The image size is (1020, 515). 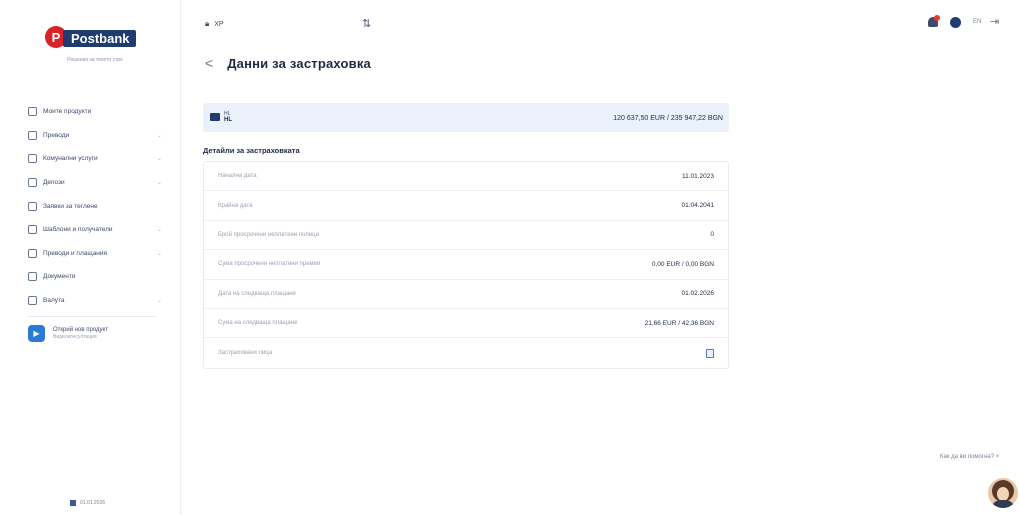 I want to click on avatar-body, so click(x=1003, y=504).